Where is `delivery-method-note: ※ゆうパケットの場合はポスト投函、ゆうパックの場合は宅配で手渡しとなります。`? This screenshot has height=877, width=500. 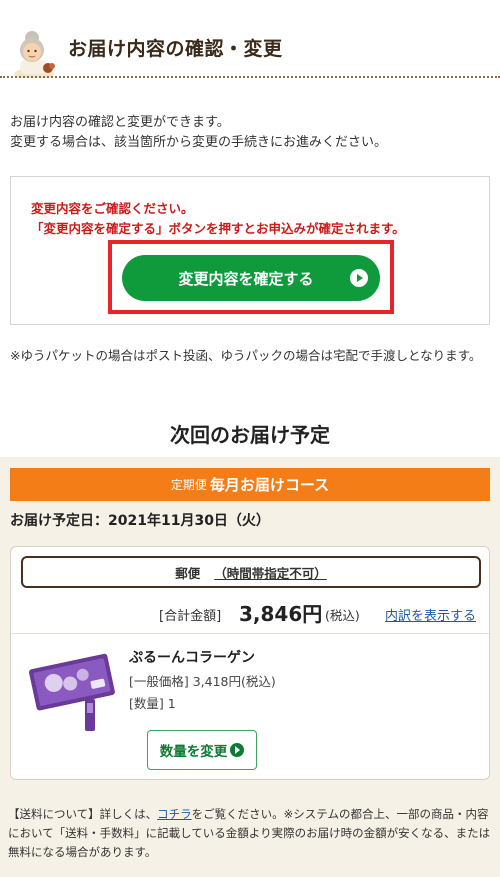 delivery-method-note: ※ゆうパケットの場合はポスト投函、ゆうパックの場合は宅配で手渡しとなります。 is located at coordinates (246, 355).